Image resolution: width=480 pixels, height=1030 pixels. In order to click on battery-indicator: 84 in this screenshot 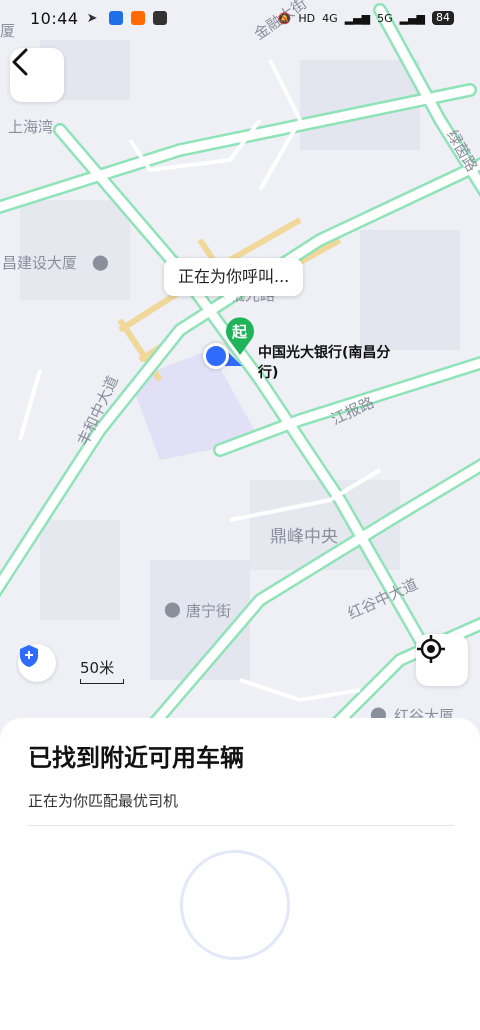, I will do `click(443, 18)`.